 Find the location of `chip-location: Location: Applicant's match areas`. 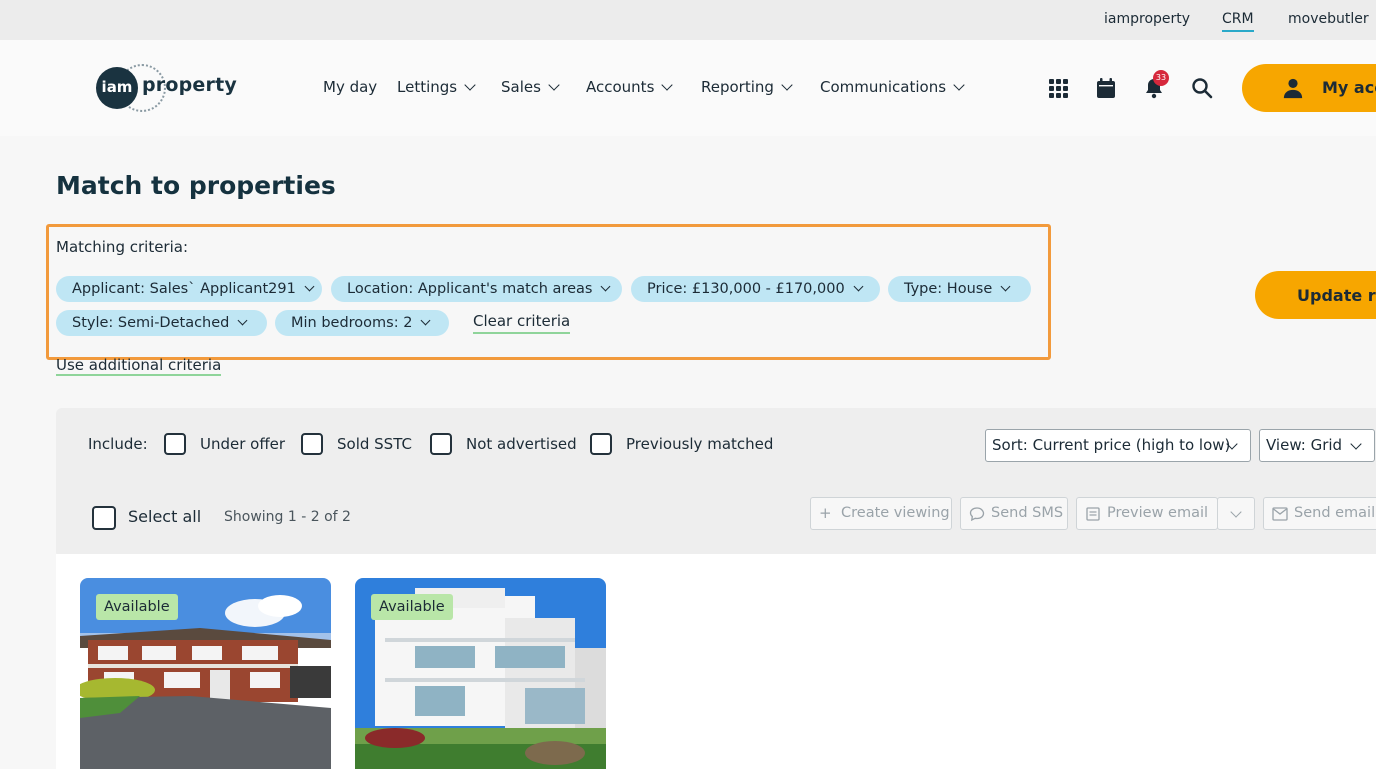

chip-location: Location: Applicant's match areas is located at coordinates (476, 289).